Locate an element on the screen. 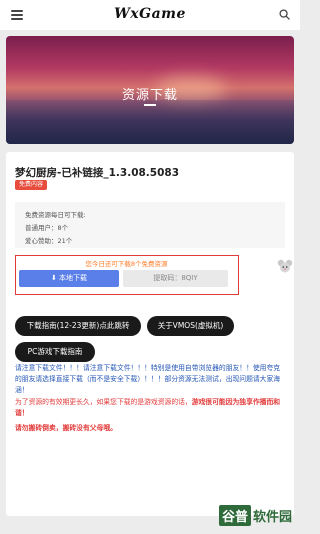 This screenshot has height=534, width=320. local-download-button: ⬇ 本地下载 is located at coordinates (69, 278).